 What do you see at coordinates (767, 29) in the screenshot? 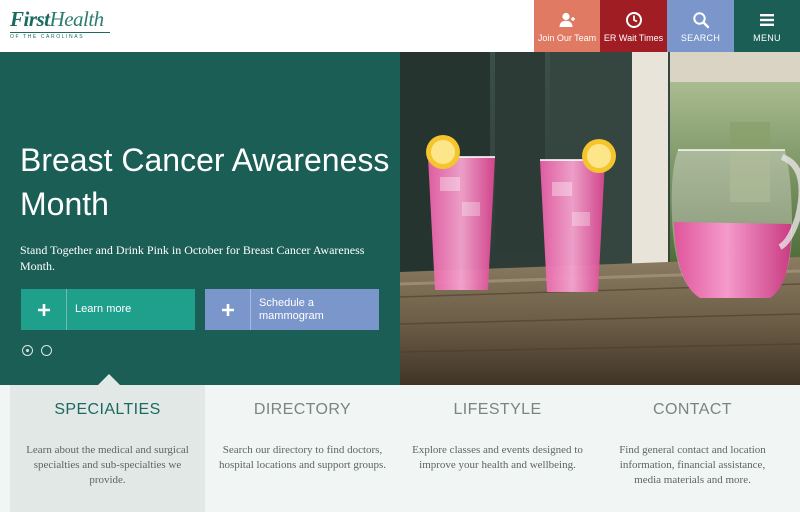
I see `menu-button: MENU` at bounding box center [767, 29].